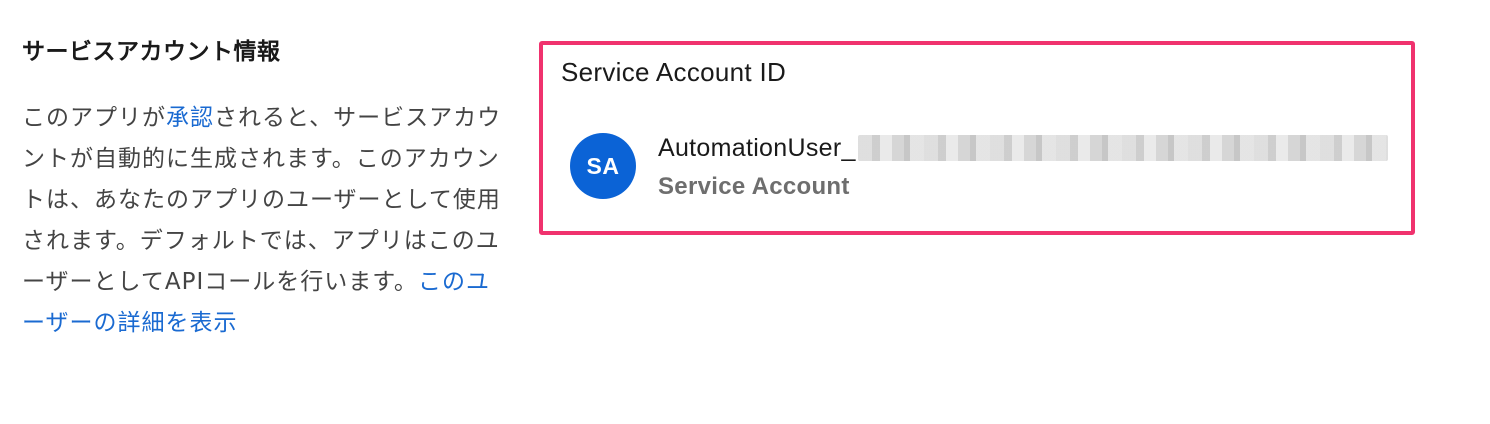 Image resolution: width=1490 pixels, height=424 pixels. Describe the element at coordinates (190, 118) in the screenshot. I see `approve-link: 承認` at that location.